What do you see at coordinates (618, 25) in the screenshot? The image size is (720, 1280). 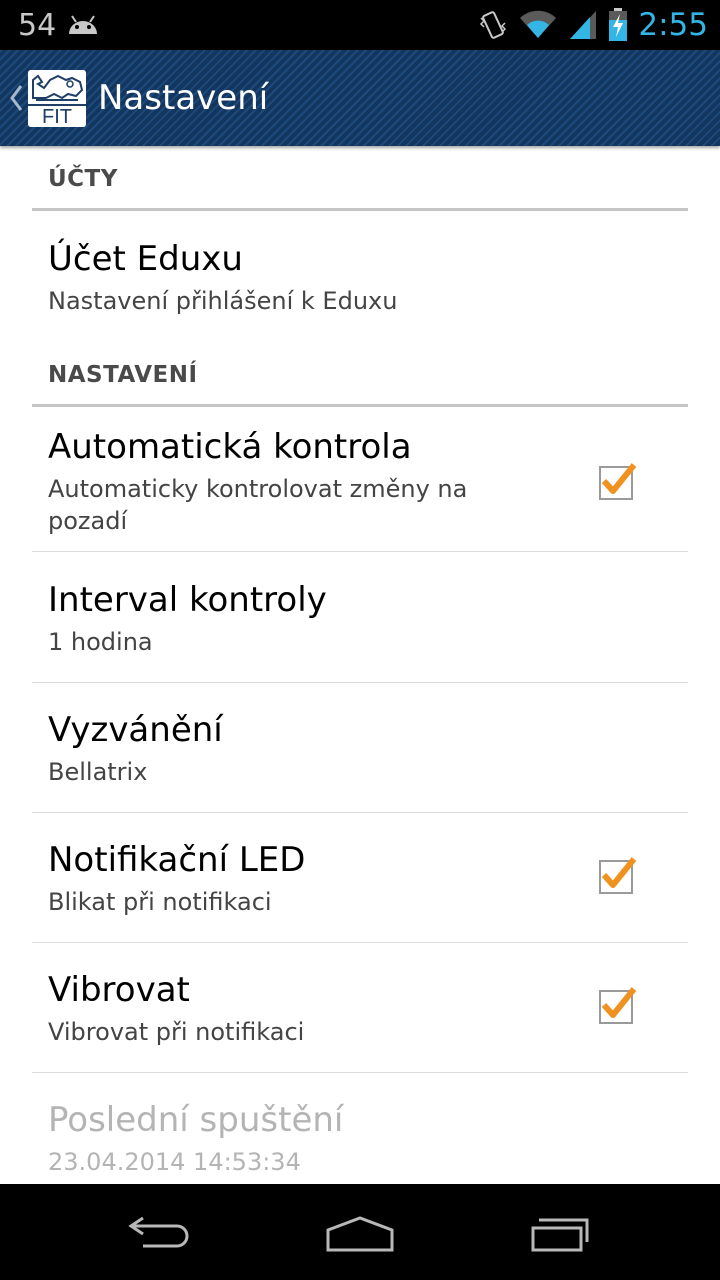 I see `battery-charging-icon` at bounding box center [618, 25].